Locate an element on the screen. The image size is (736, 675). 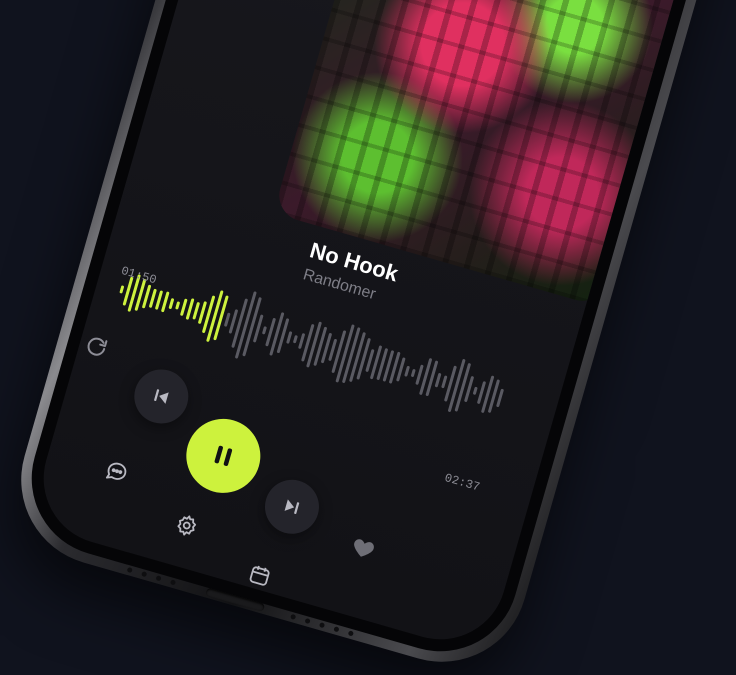
total-duration: 02:37 is located at coordinates (462, 483).